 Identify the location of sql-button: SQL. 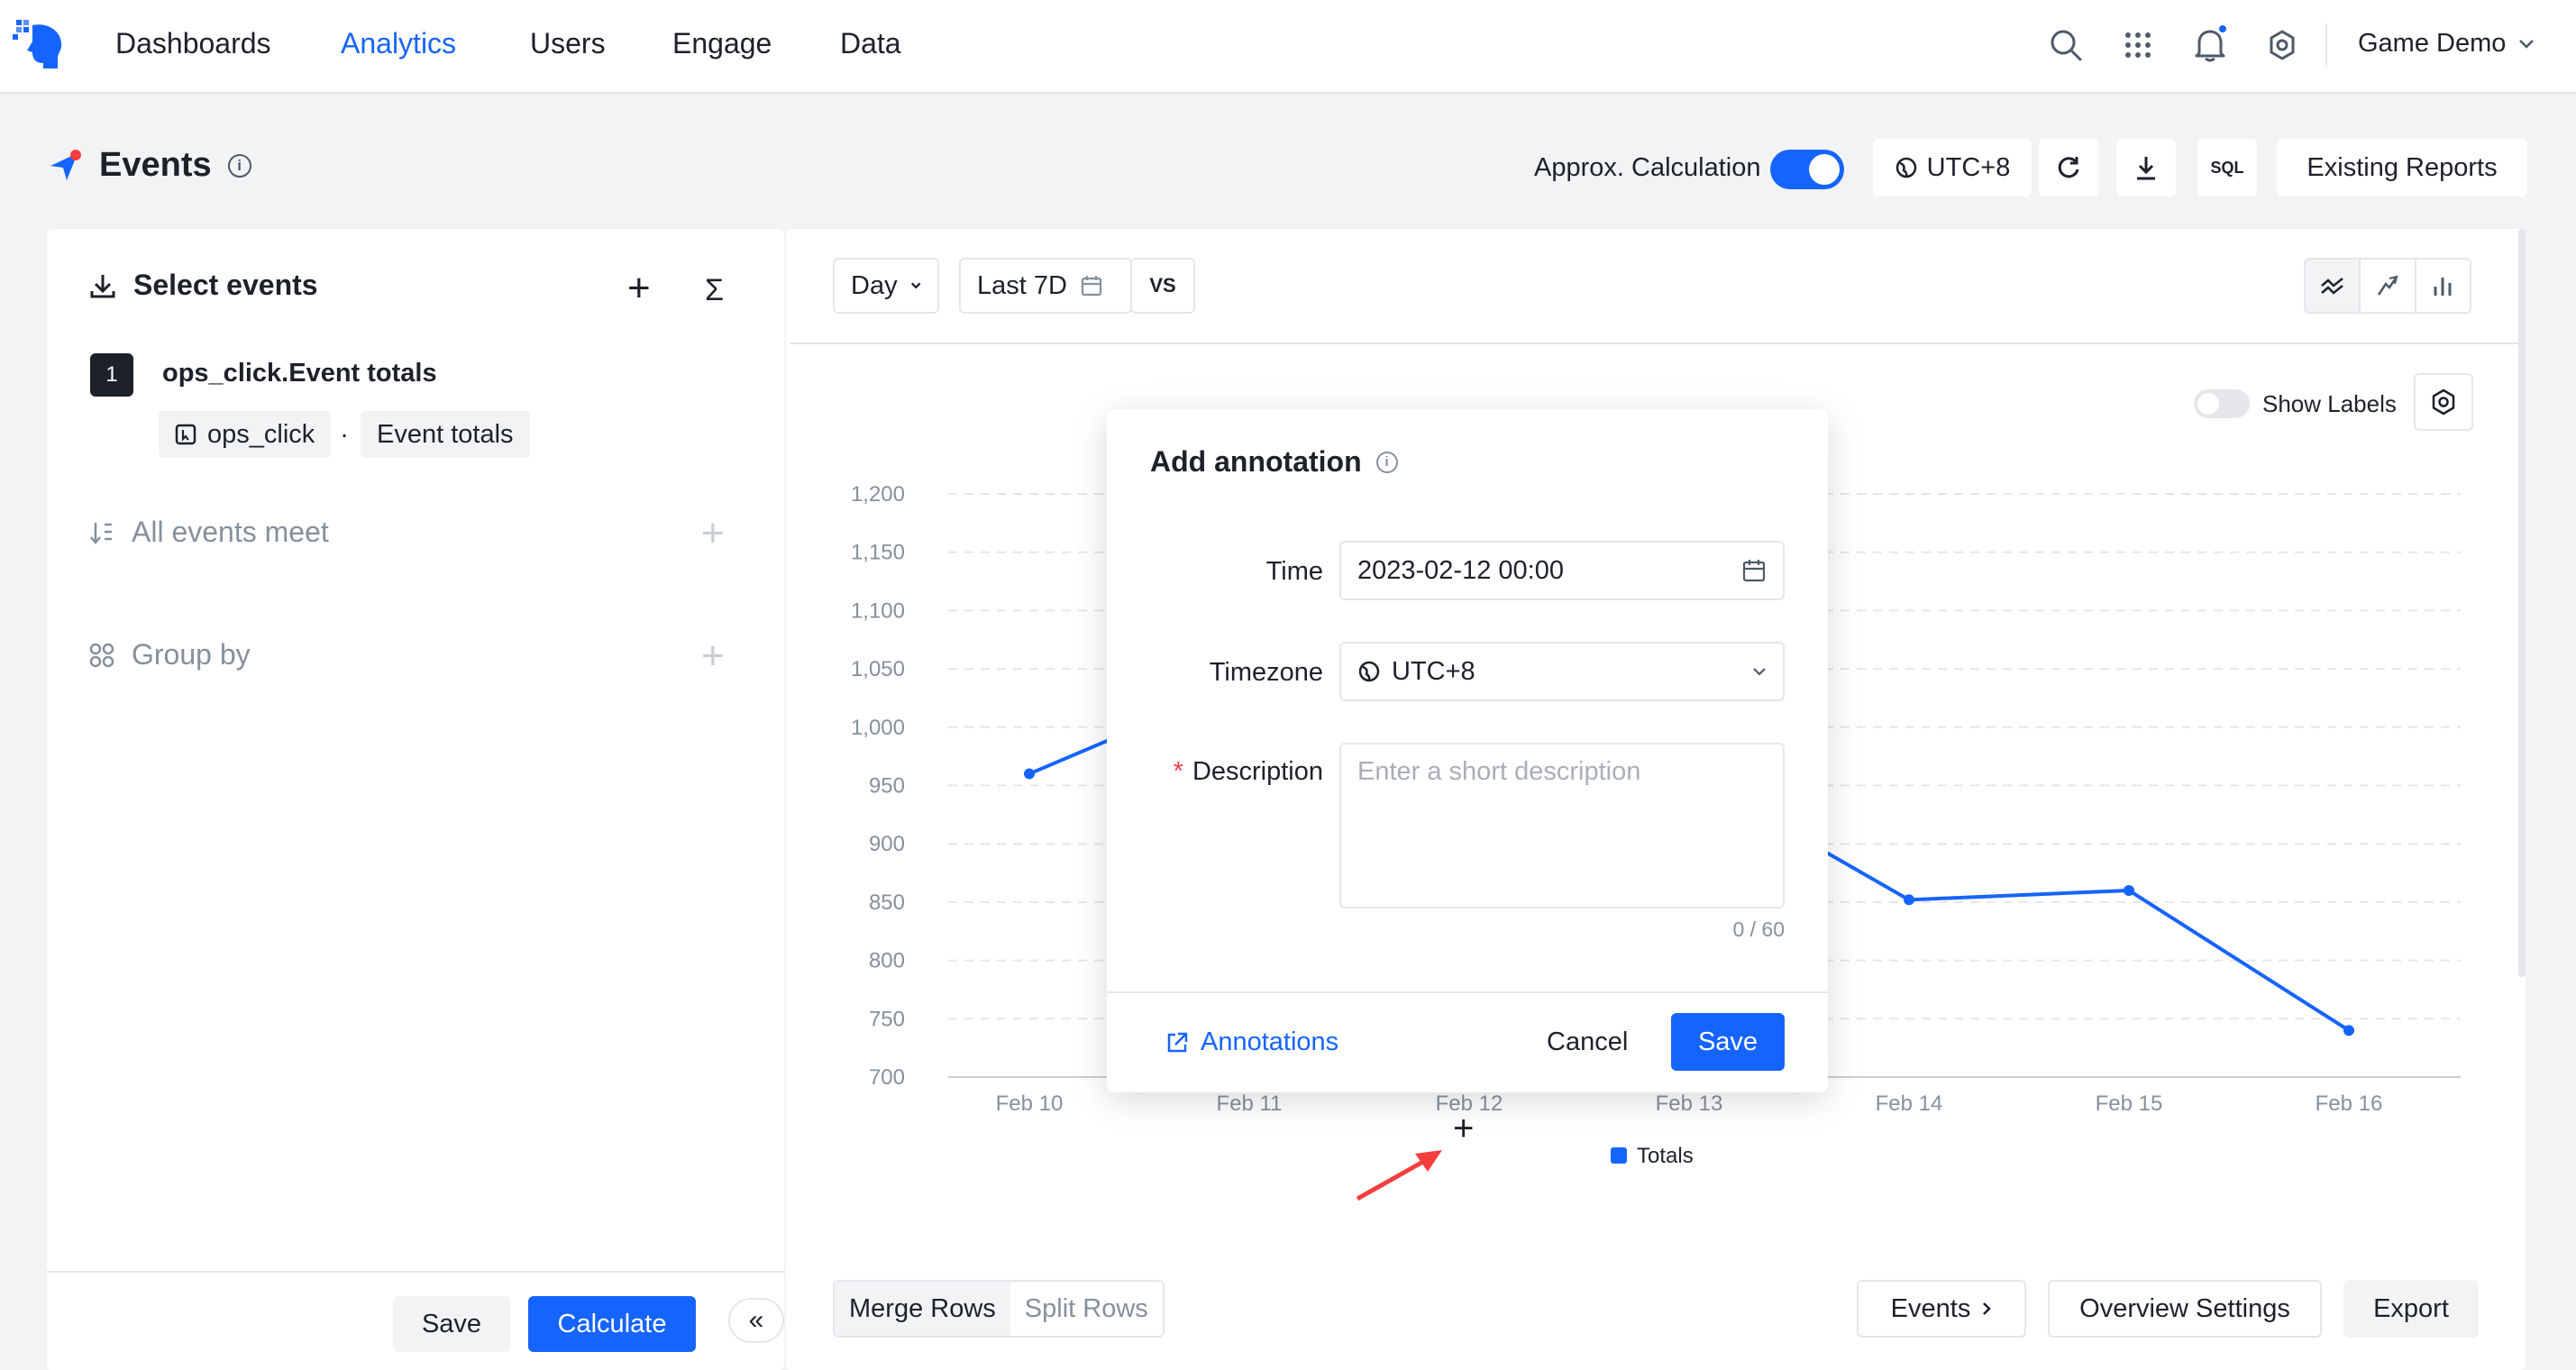
(2227, 167).